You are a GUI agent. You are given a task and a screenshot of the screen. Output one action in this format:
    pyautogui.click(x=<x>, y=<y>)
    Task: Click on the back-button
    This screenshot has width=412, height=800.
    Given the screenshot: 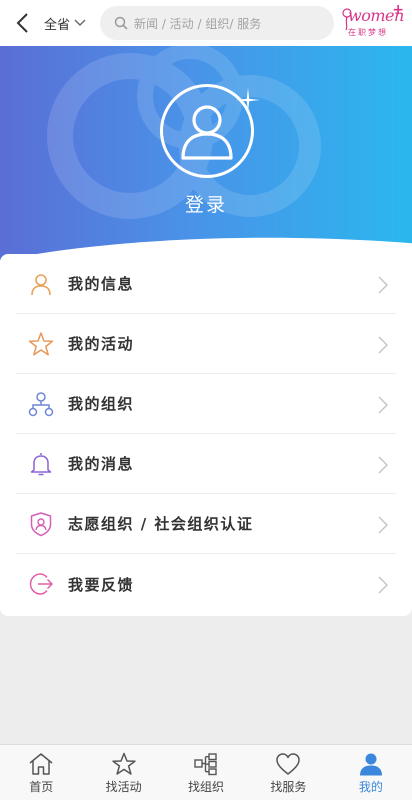 What is the action you would take?
    pyautogui.click(x=22, y=23)
    